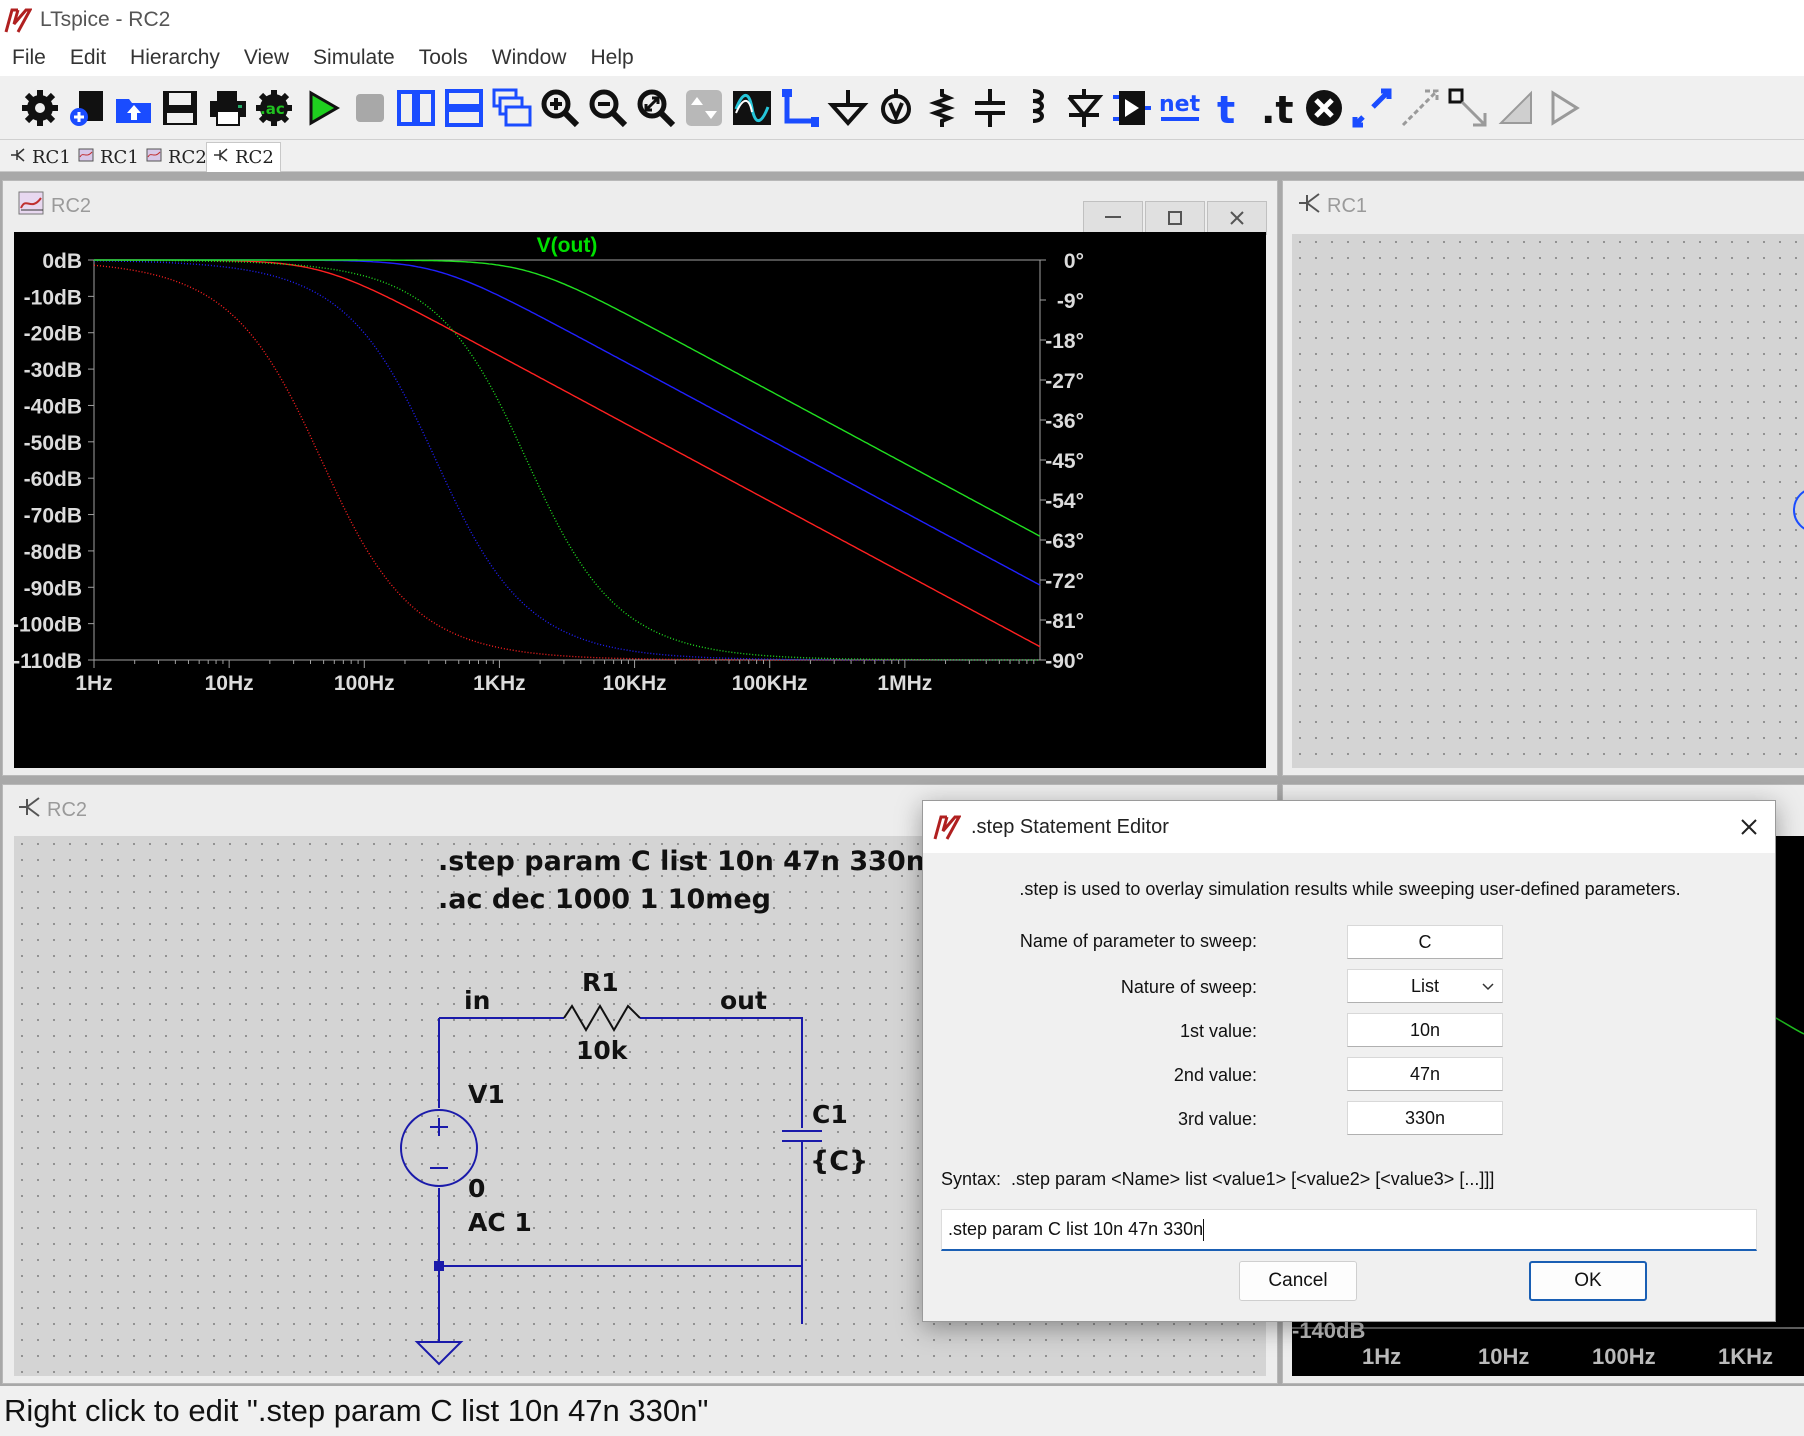  I want to click on minimize-button, so click(1113, 218).